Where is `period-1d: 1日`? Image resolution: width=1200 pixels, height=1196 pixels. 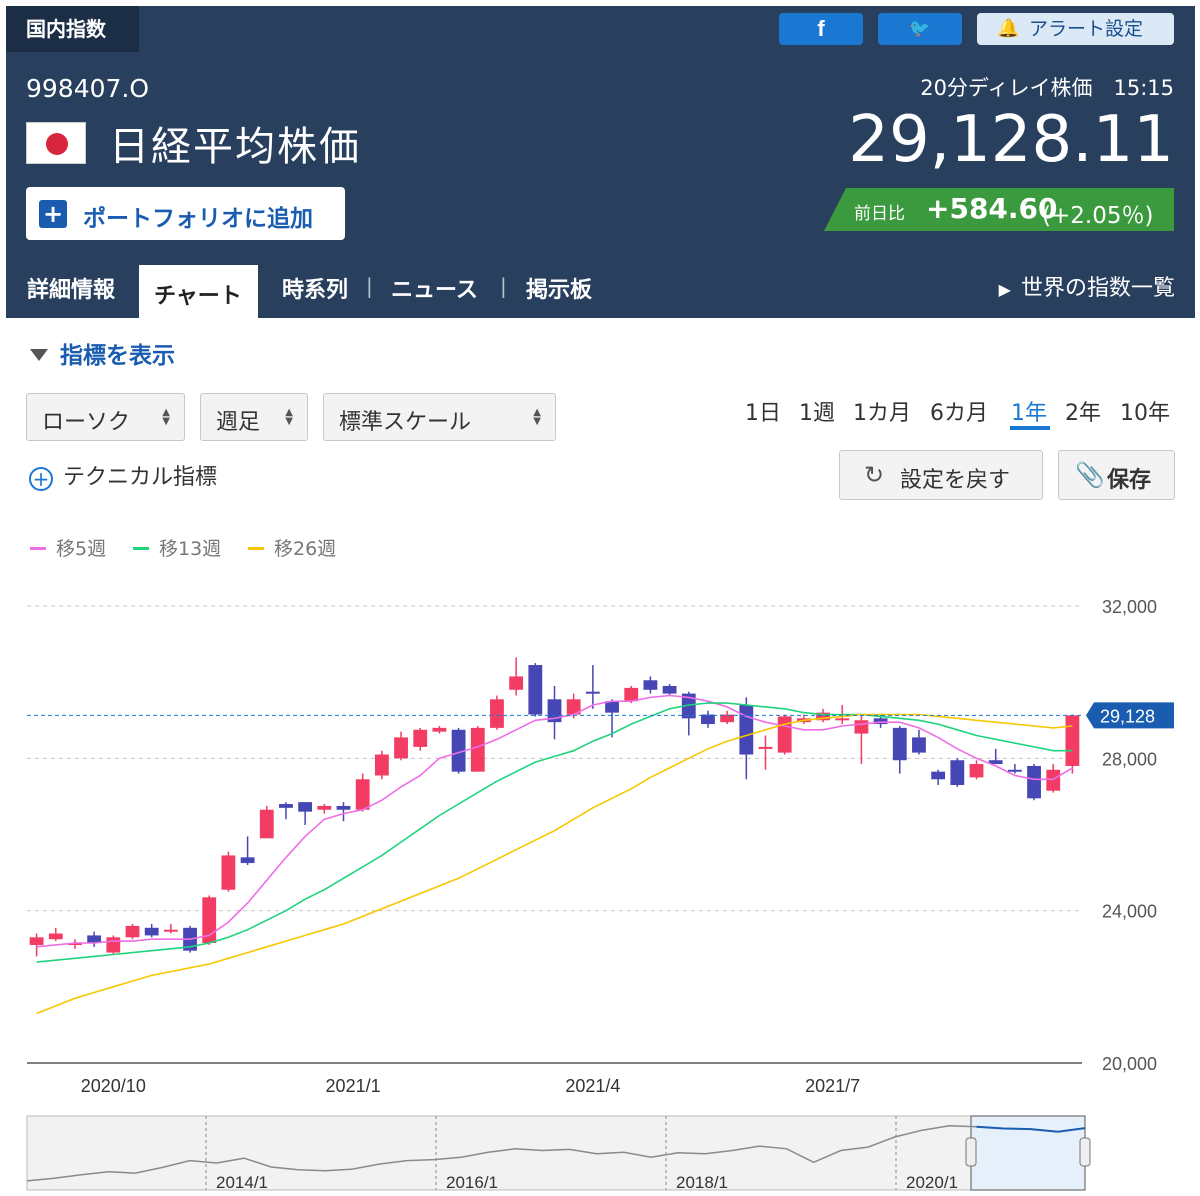 period-1d: 1日 is located at coordinates (763, 411).